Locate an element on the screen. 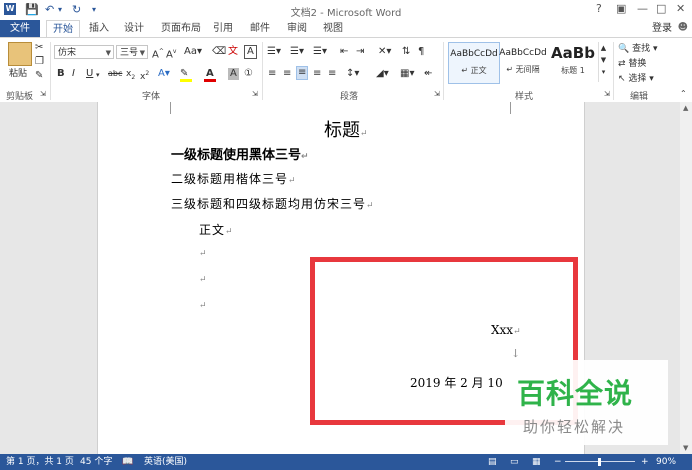  user-icon: ☻ is located at coordinates (683, 27).